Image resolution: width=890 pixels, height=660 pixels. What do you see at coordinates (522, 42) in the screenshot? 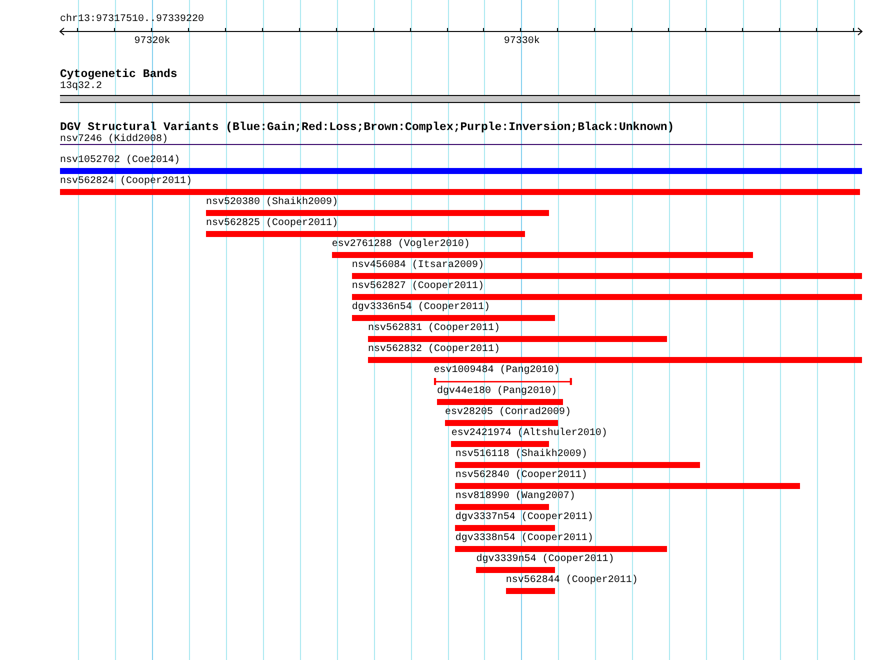
I see `tick-label: 97330k` at bounding box center [522, 42].